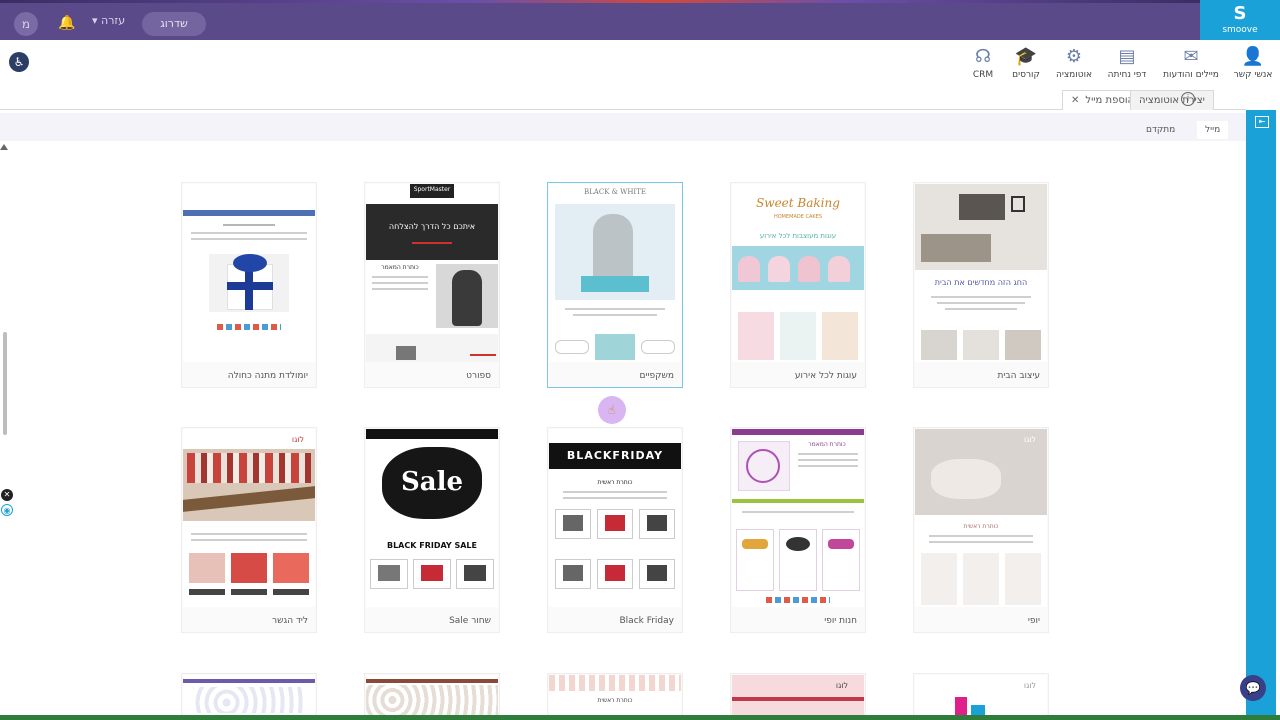  What do you see at coordinates (798, 236) in the screenshot?
I see `thumb-heading: עוגות מעוצבות לכל אירוע` at bounding box center [798, 236].